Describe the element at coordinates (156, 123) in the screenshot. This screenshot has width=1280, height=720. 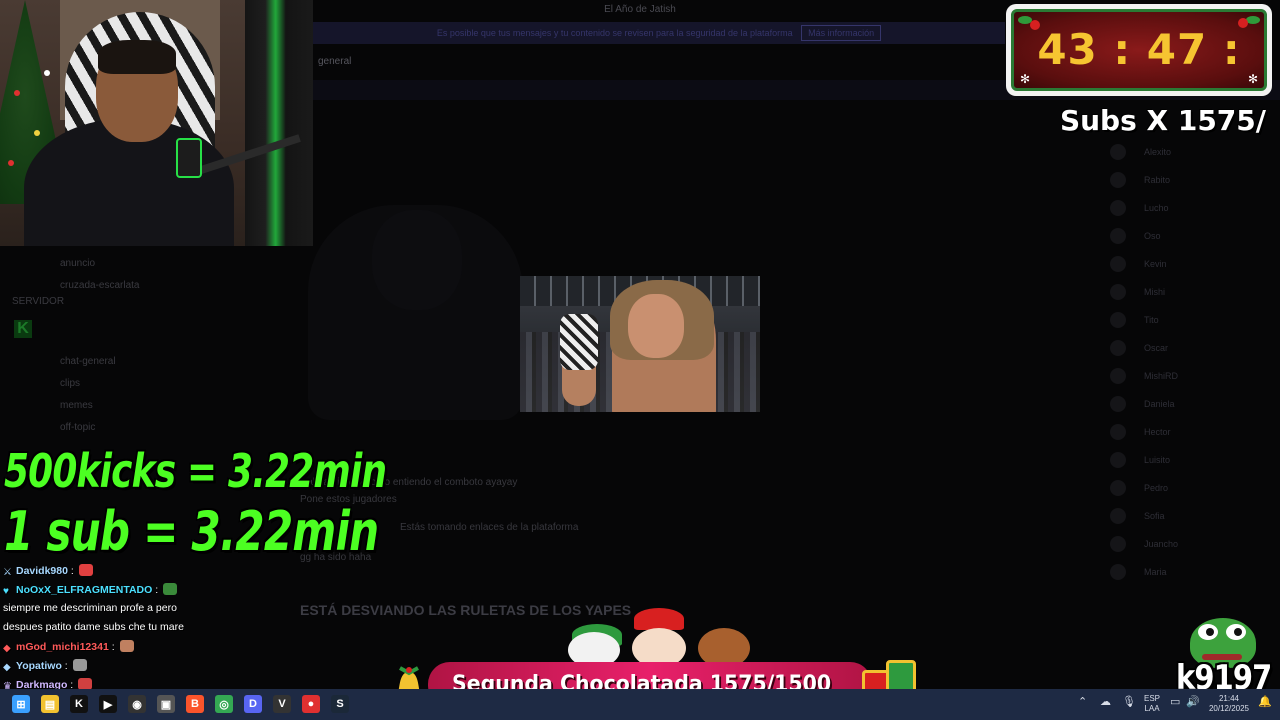
I see `webcam-feed` at that location.